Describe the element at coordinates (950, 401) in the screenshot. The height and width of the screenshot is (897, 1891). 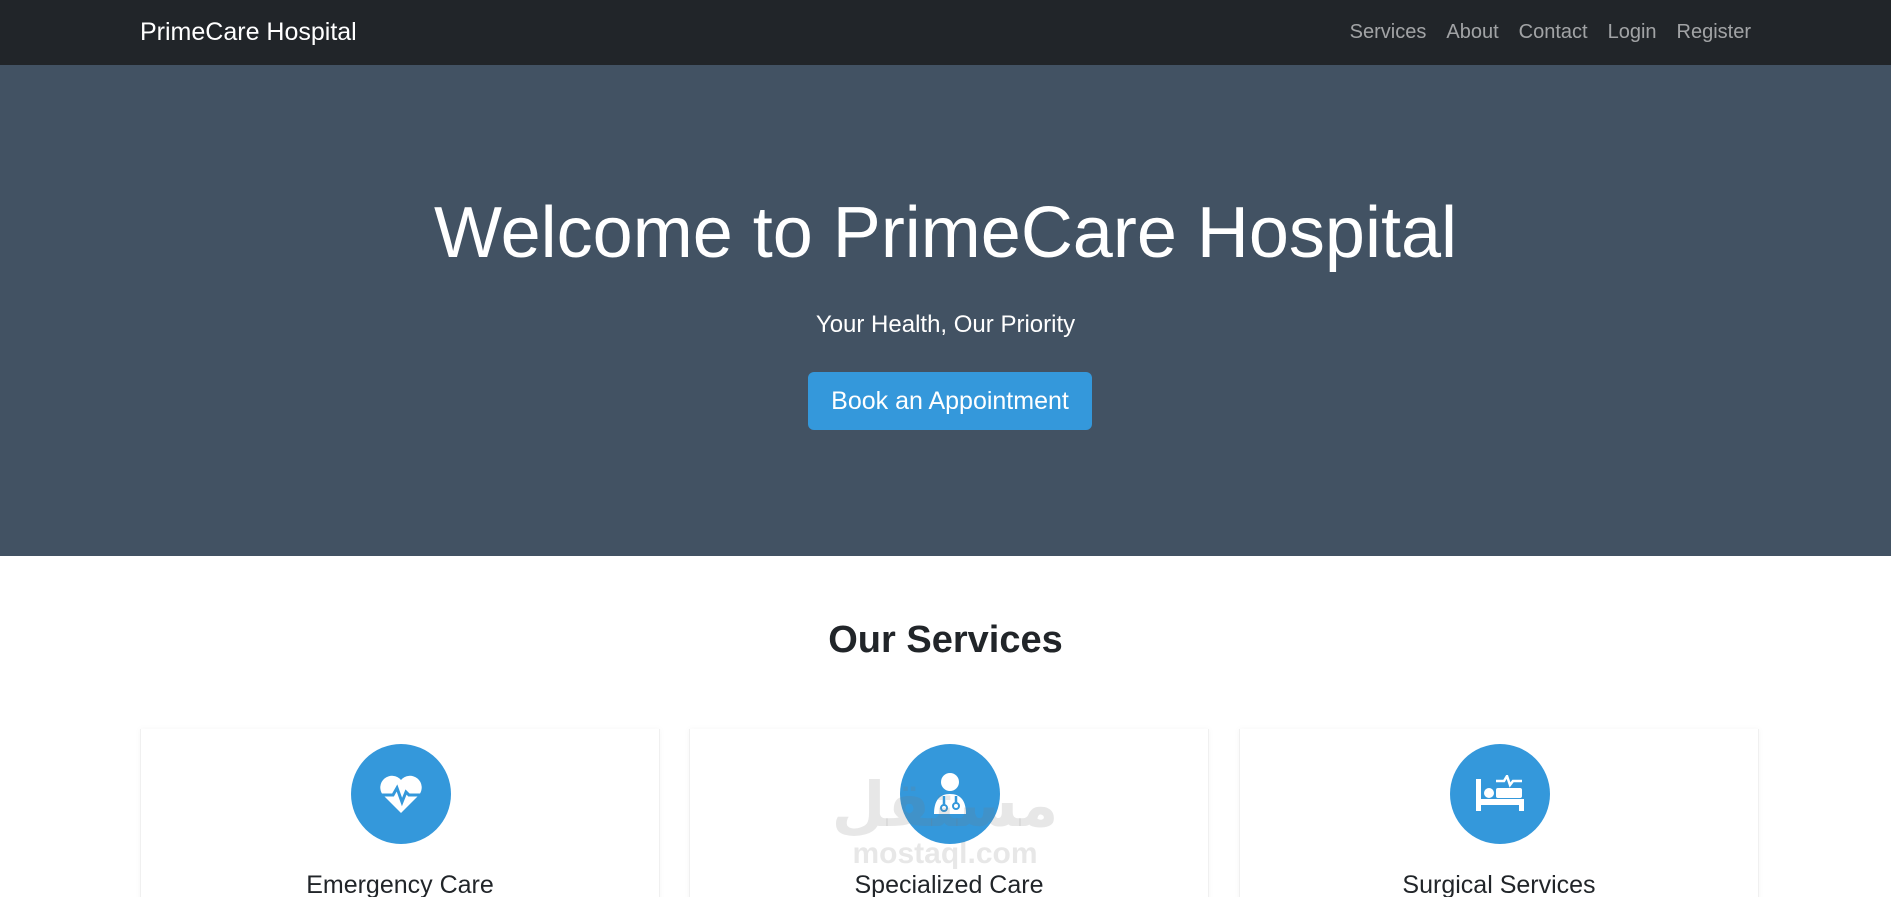
I see `book-appointment-button: Book an Appointment` at that location.